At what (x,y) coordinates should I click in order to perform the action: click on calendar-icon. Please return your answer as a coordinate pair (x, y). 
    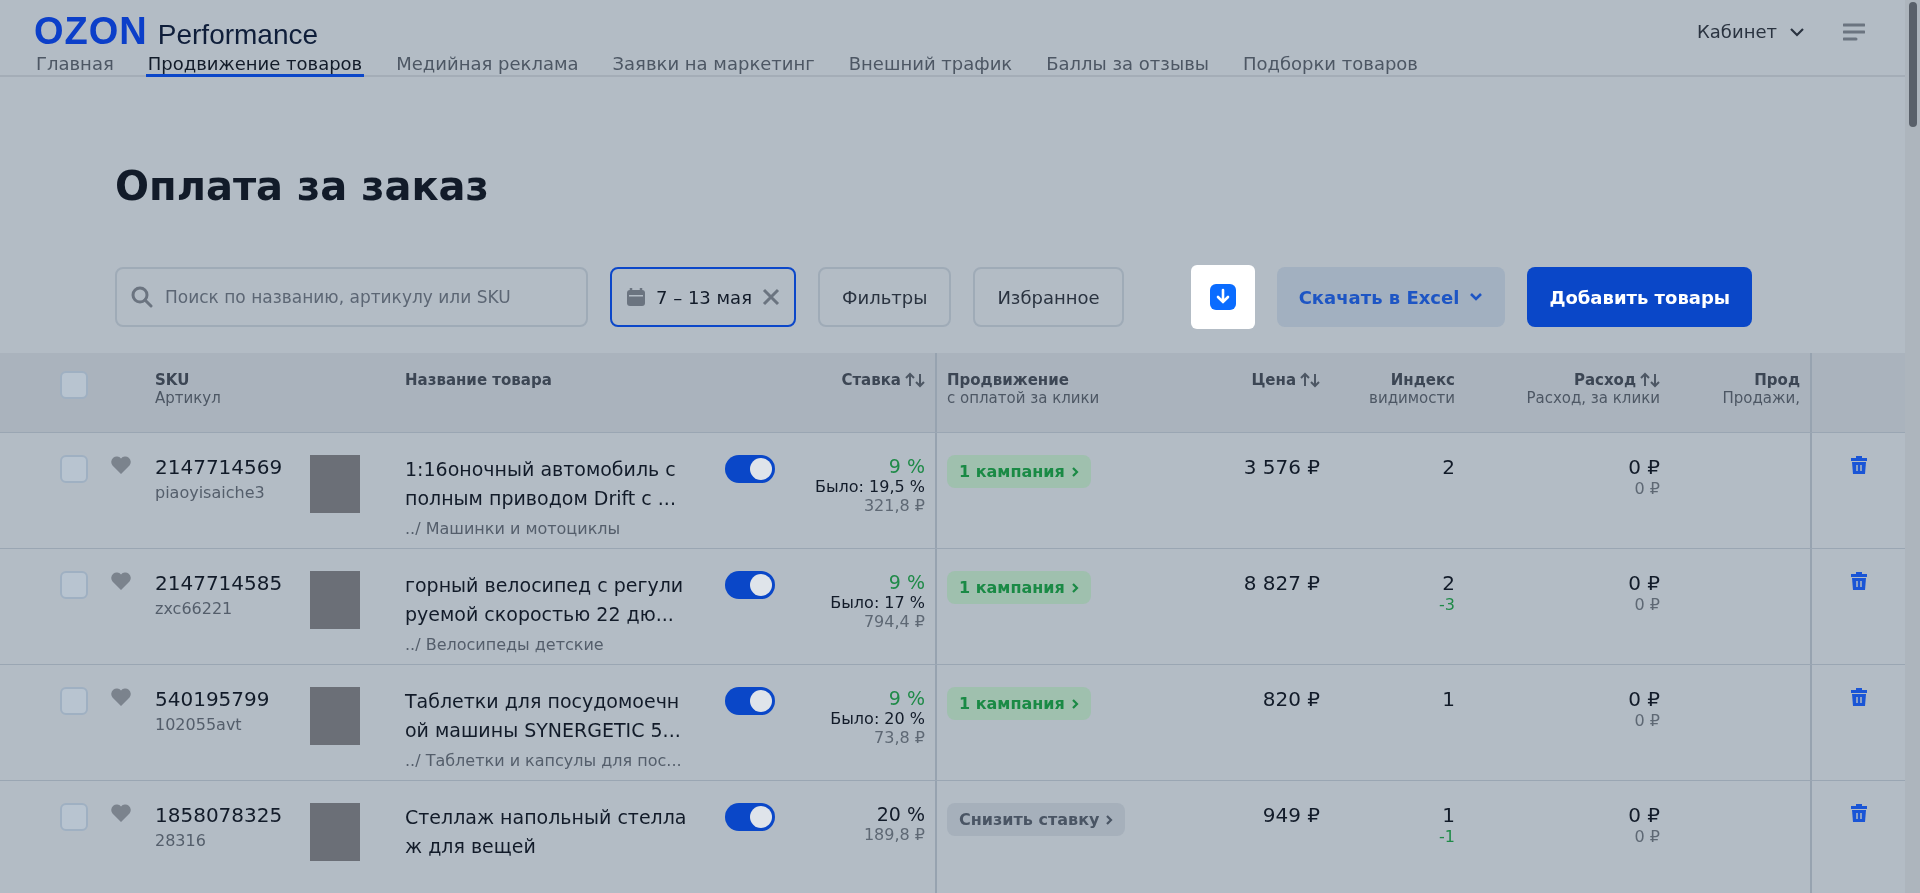
    Looking at the image, I should click on (636, 297).